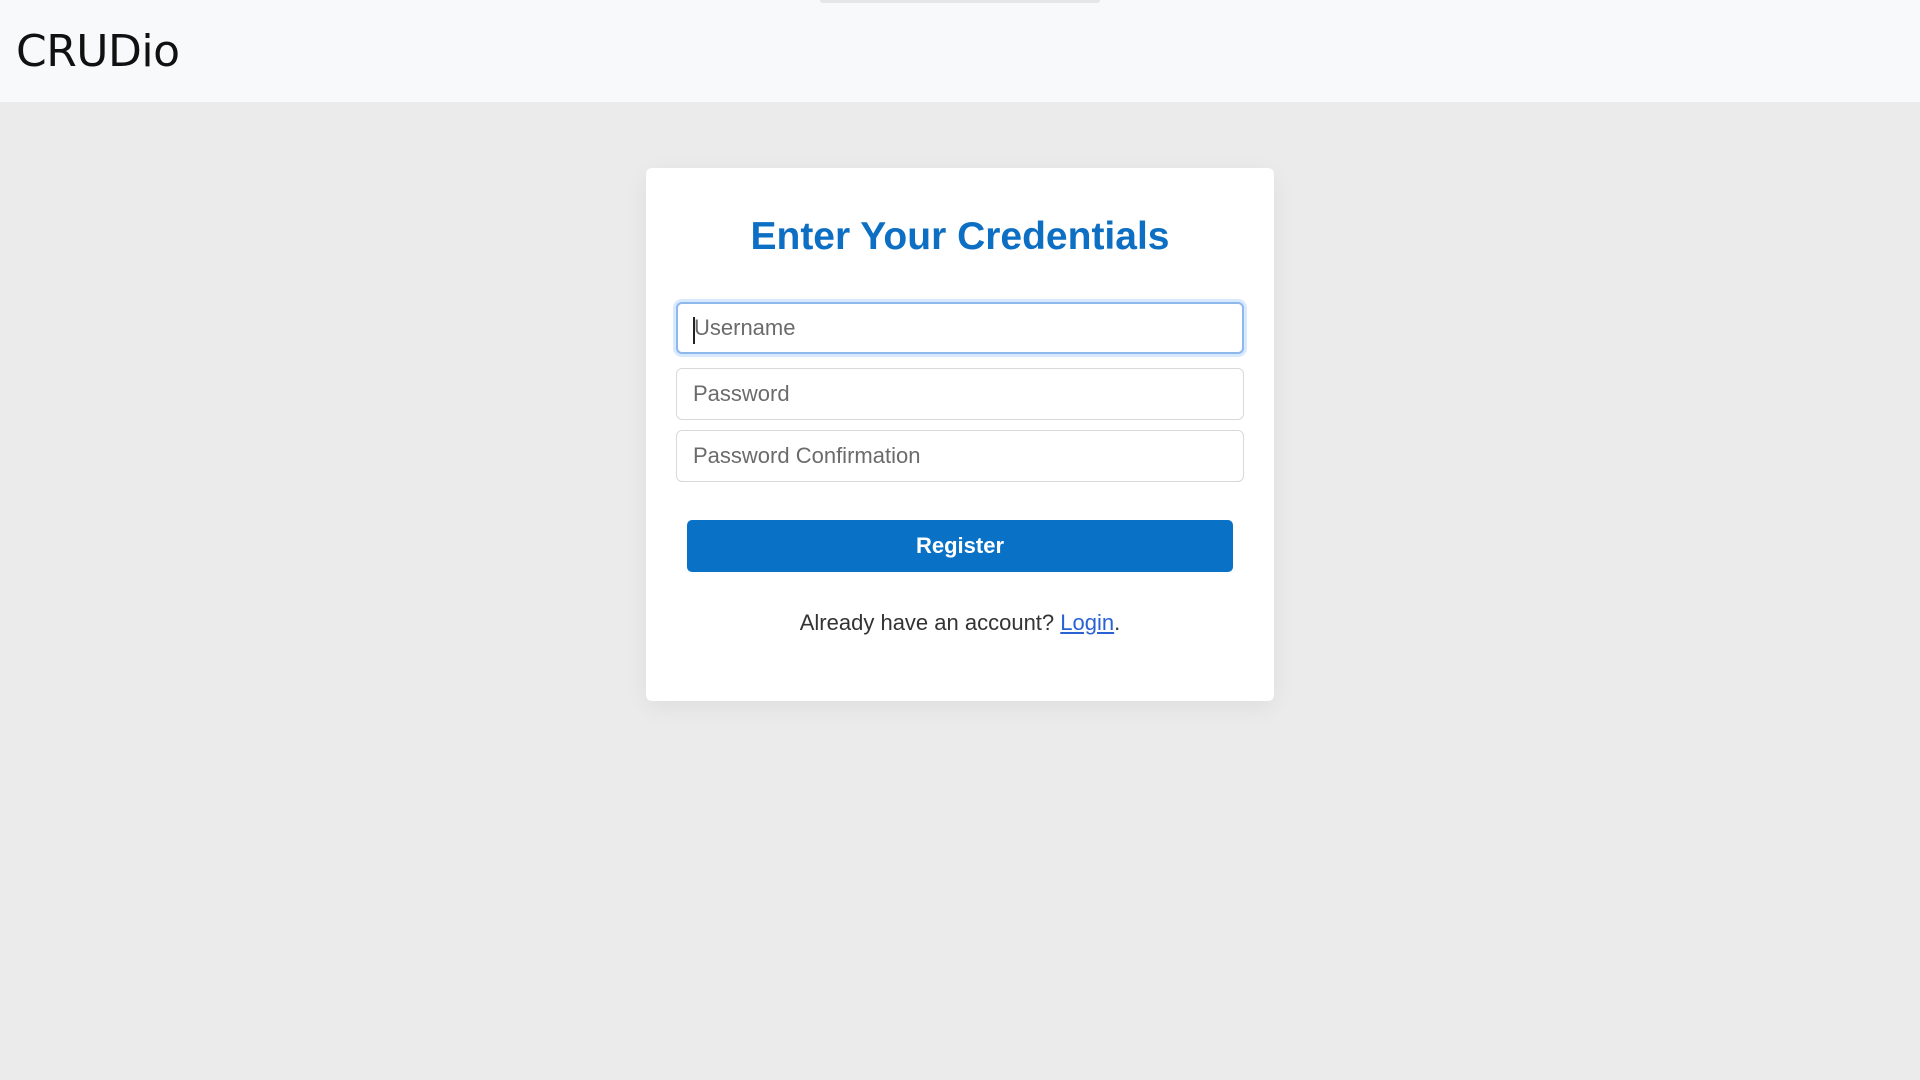 The image size is (1920, 1080). What do you see at coordinates (694, 330) in the screenshot?
I see `text-caret` at bounding box center [694, 330].